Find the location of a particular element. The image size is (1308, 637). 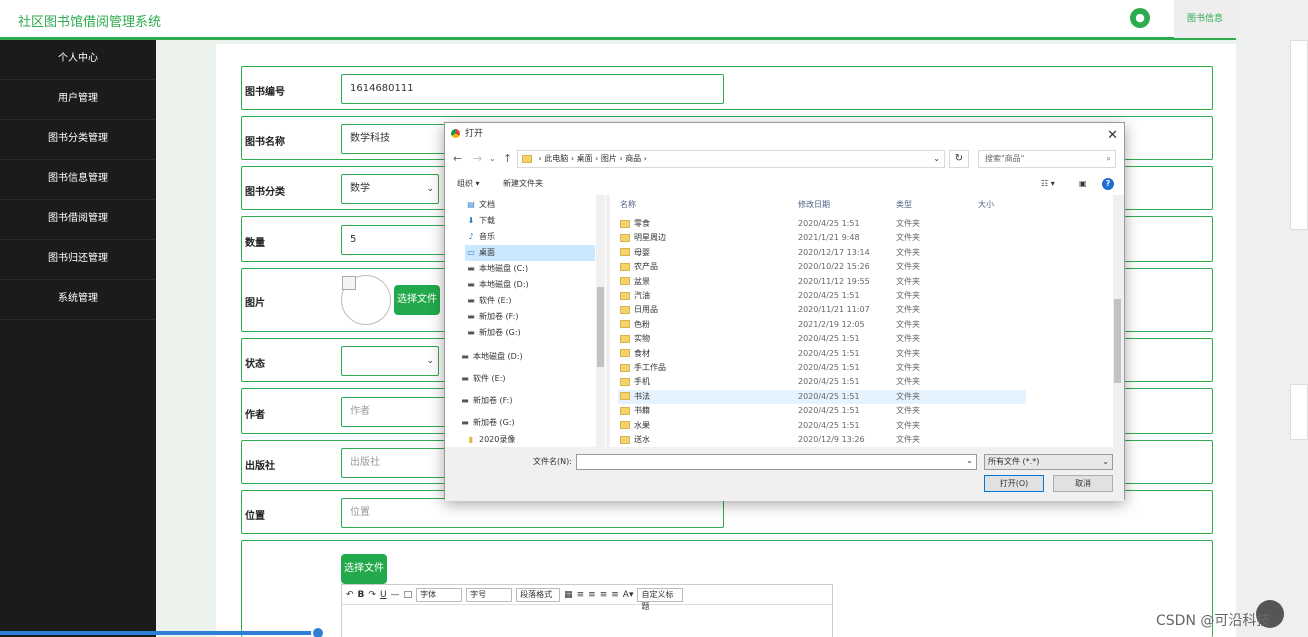

nav-scrollbar is located at coordinates (600, 321).